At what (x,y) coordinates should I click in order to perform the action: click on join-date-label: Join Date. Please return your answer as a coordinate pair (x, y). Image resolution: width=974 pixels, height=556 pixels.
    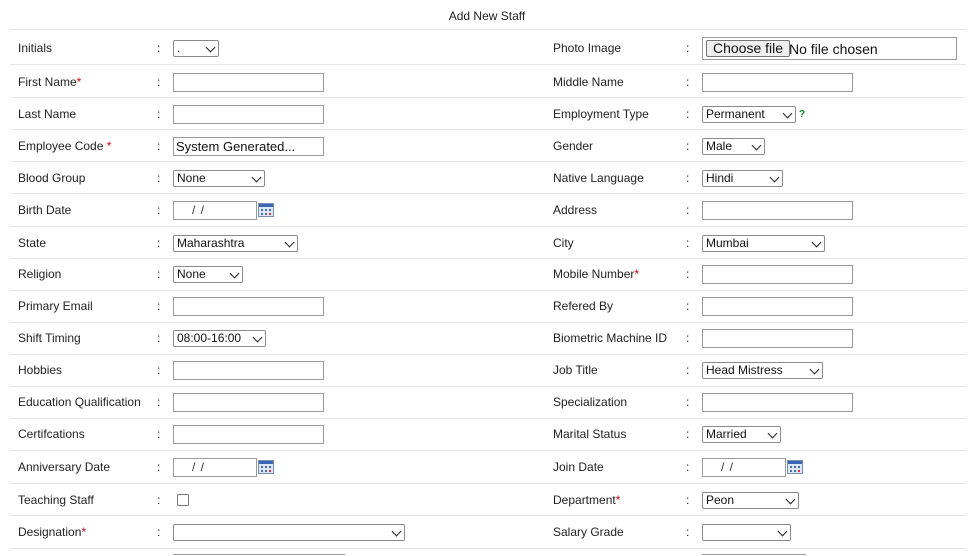
    Looking at the image, I should click on (578, 467).